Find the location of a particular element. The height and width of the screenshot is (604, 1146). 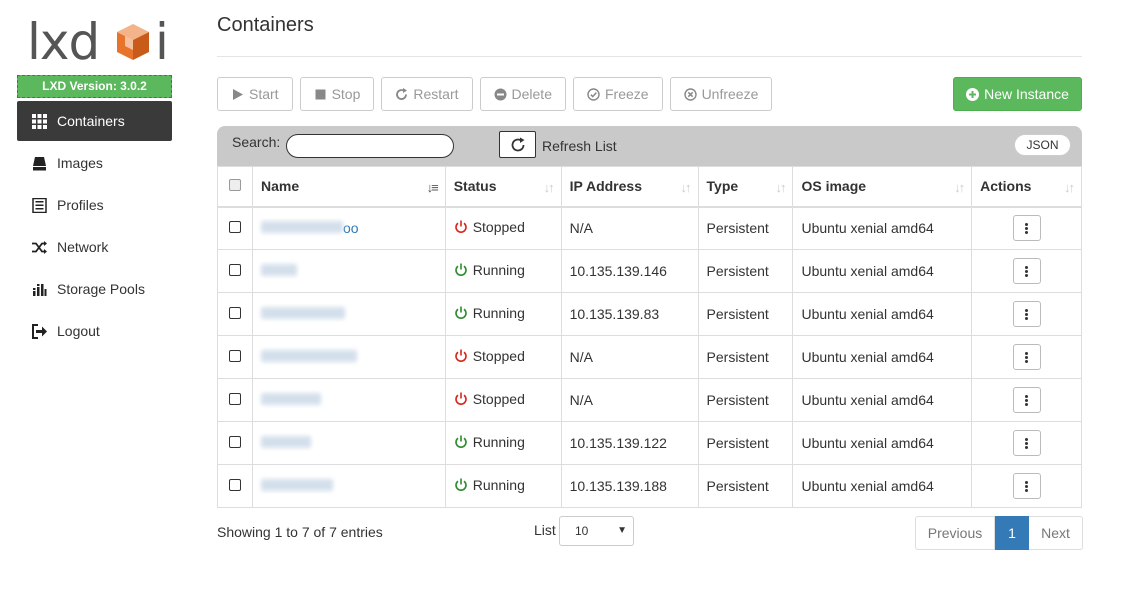

delete-button: Delete is located at coordinates (522, 94).